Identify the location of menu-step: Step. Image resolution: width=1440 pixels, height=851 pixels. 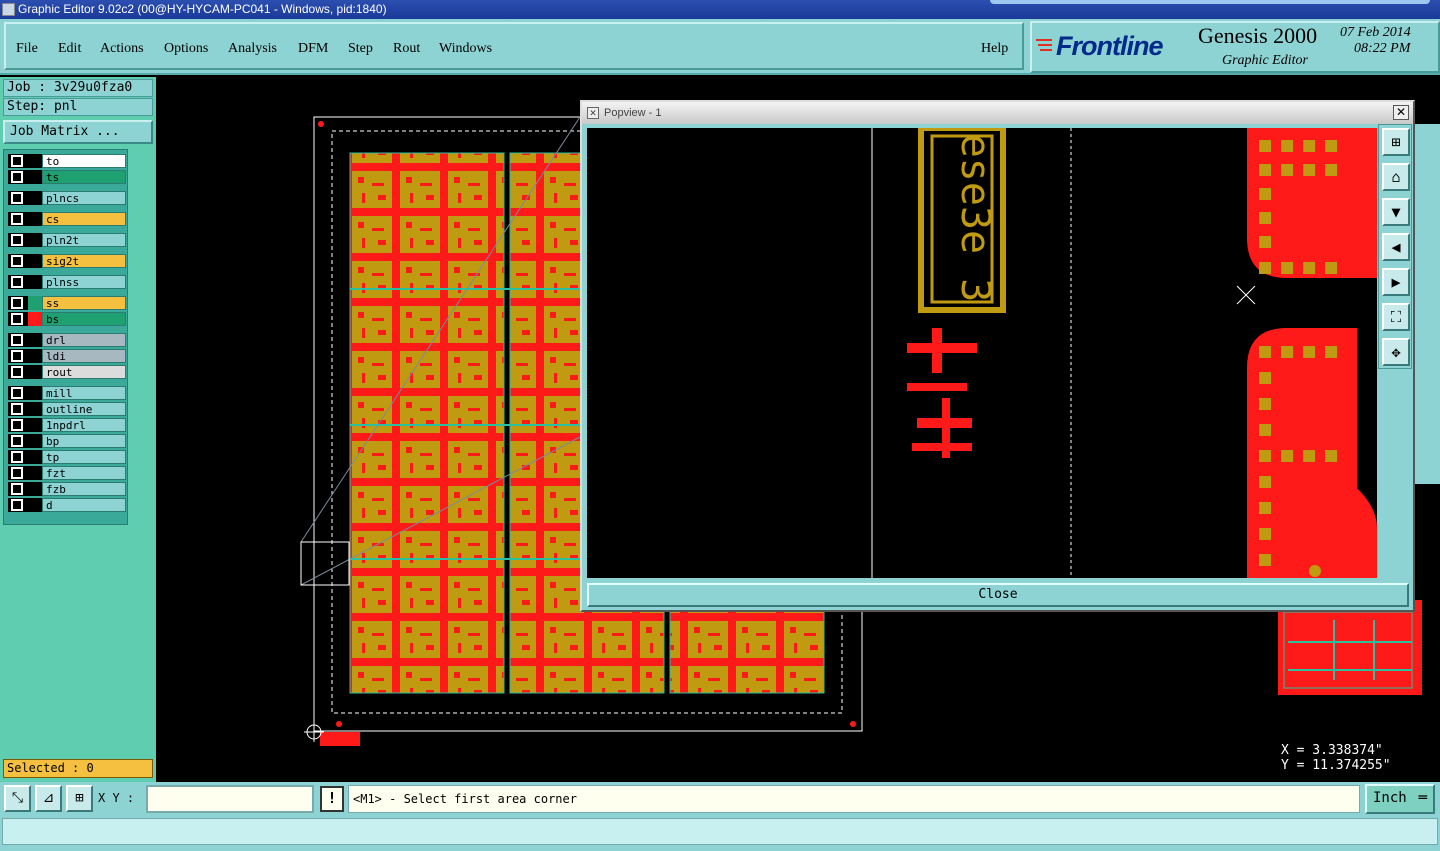
(360, 49).